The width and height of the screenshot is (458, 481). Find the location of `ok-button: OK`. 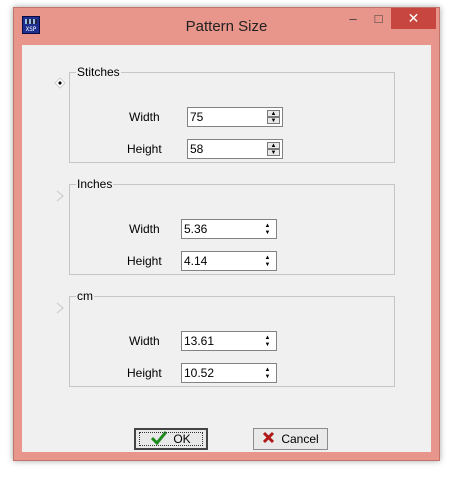

ok-button: OK is located at coordinates (171, 439).